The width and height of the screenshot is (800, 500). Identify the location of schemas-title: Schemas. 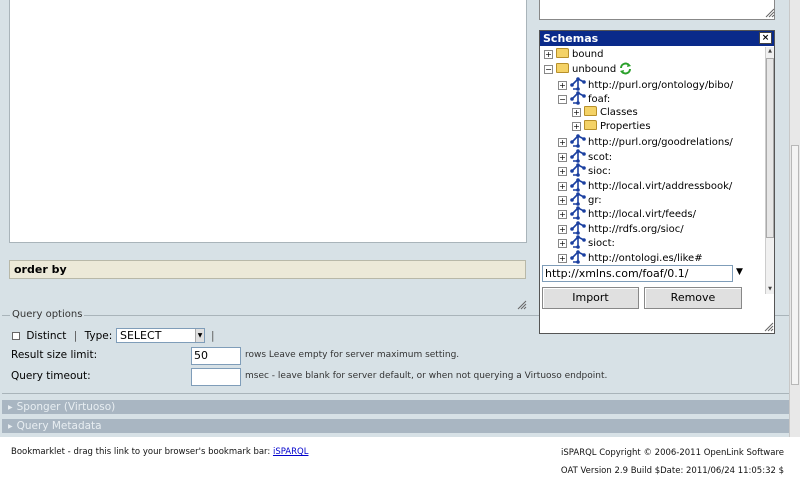
(571, 38).